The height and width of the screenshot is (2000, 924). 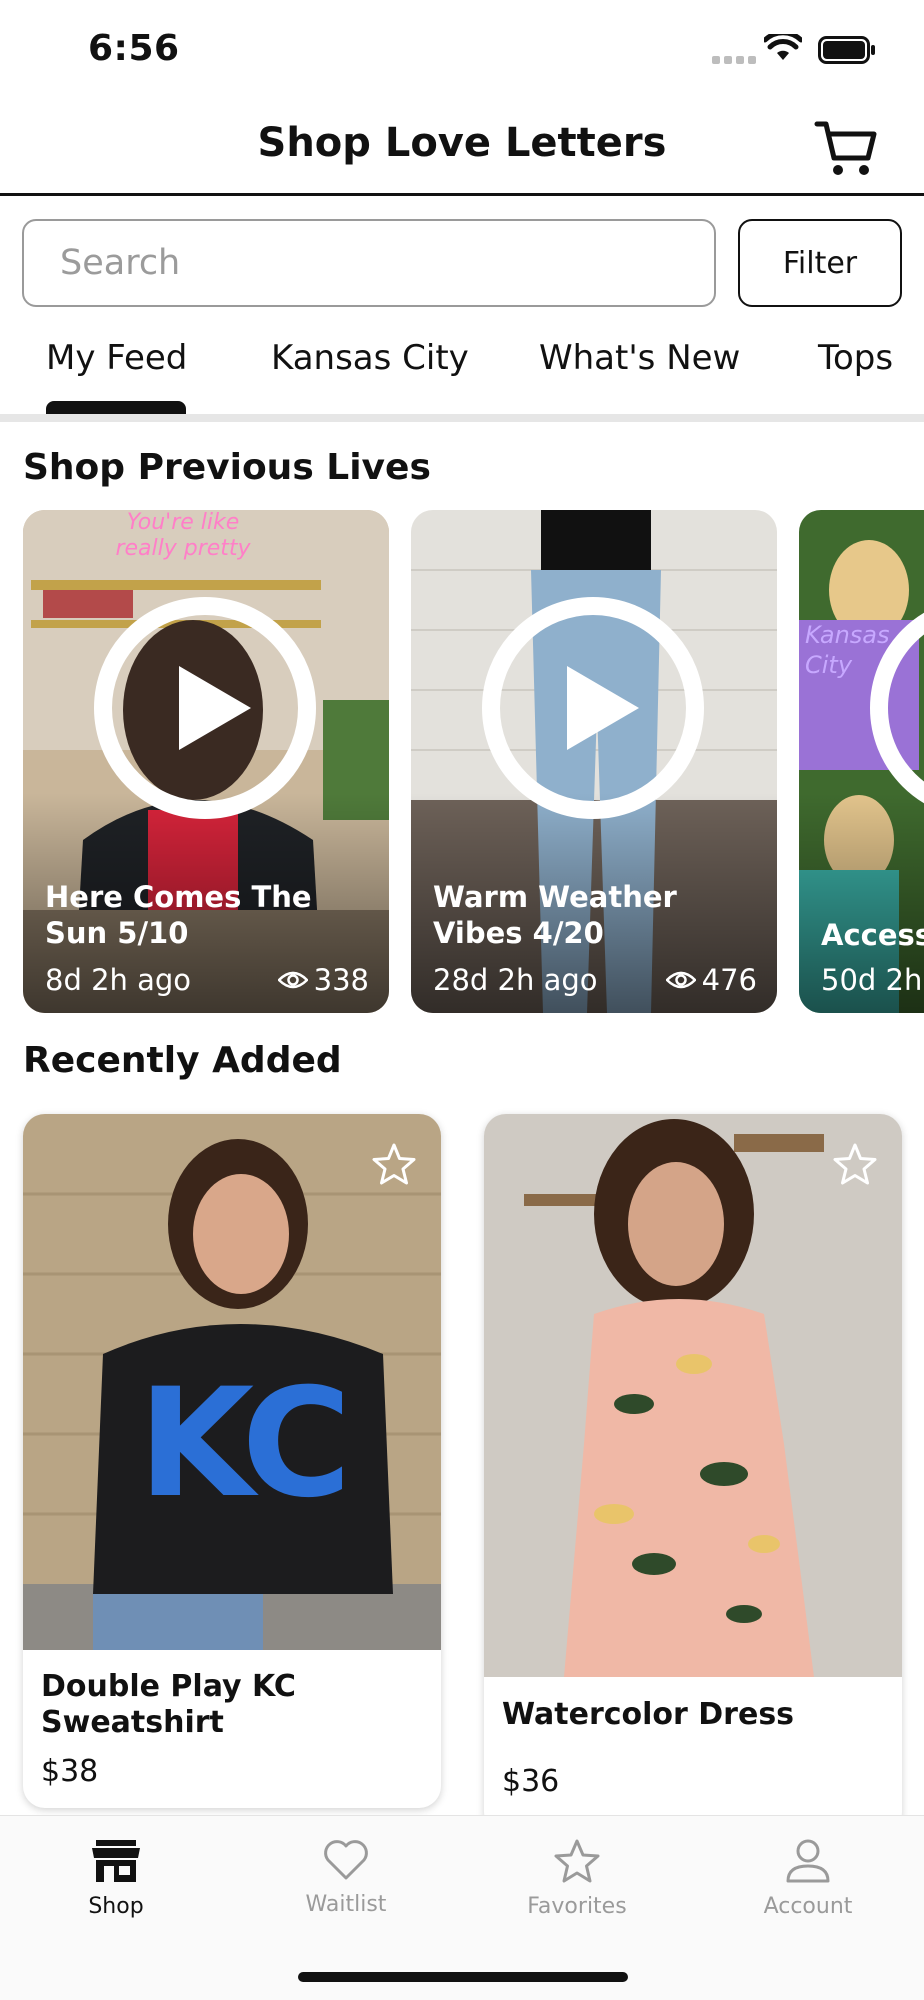 I want to click on search-input, so click(x=369, y=263).